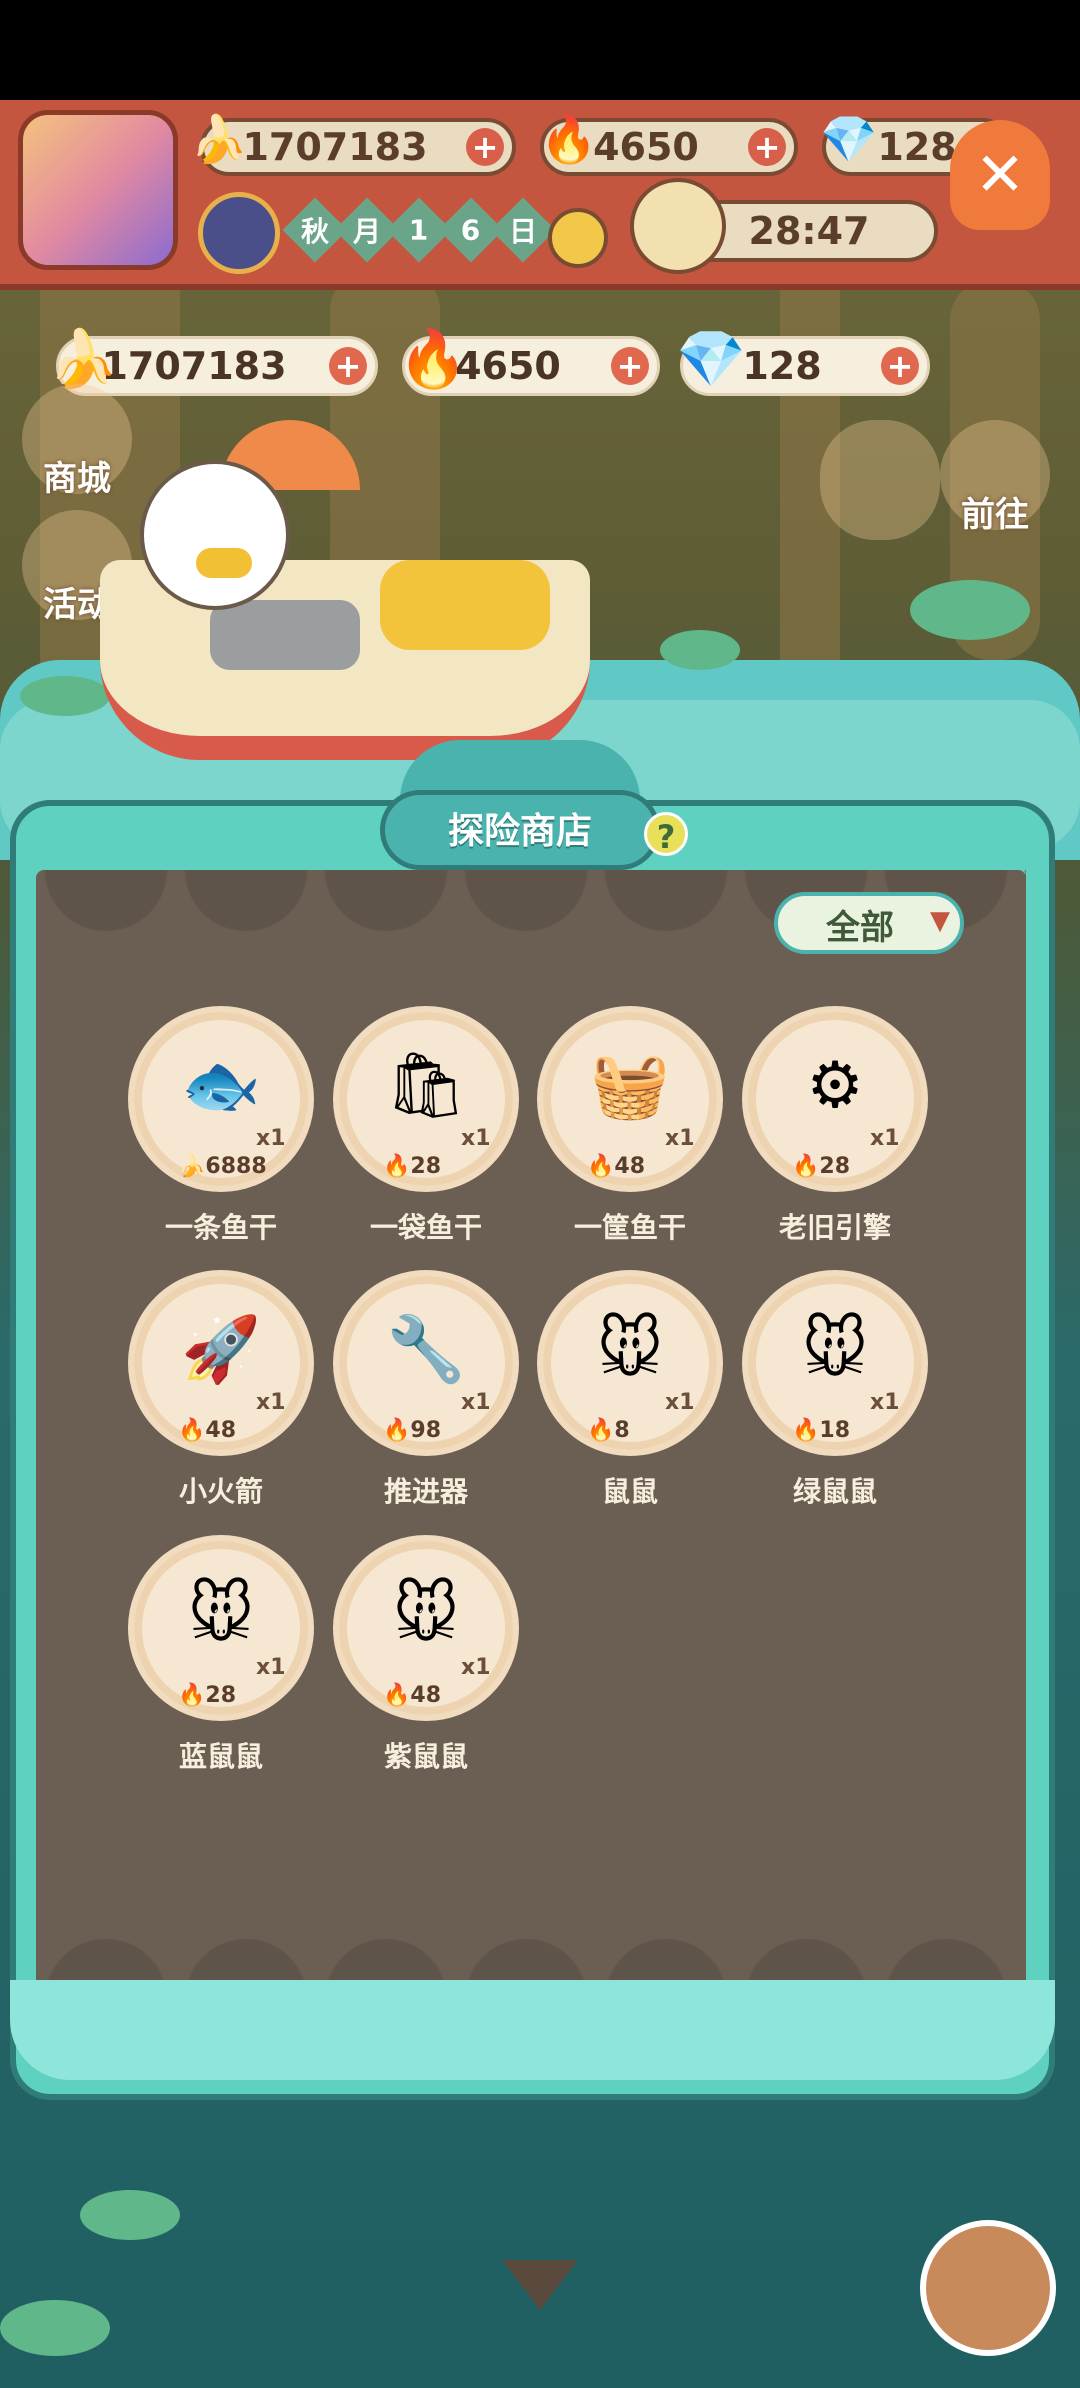 Image resolution: width=1080 pixels, height=2388 pixels. Describe the element at coordinates (348, 366) in the screenshot. I see `banana-add-button: +` at that location.